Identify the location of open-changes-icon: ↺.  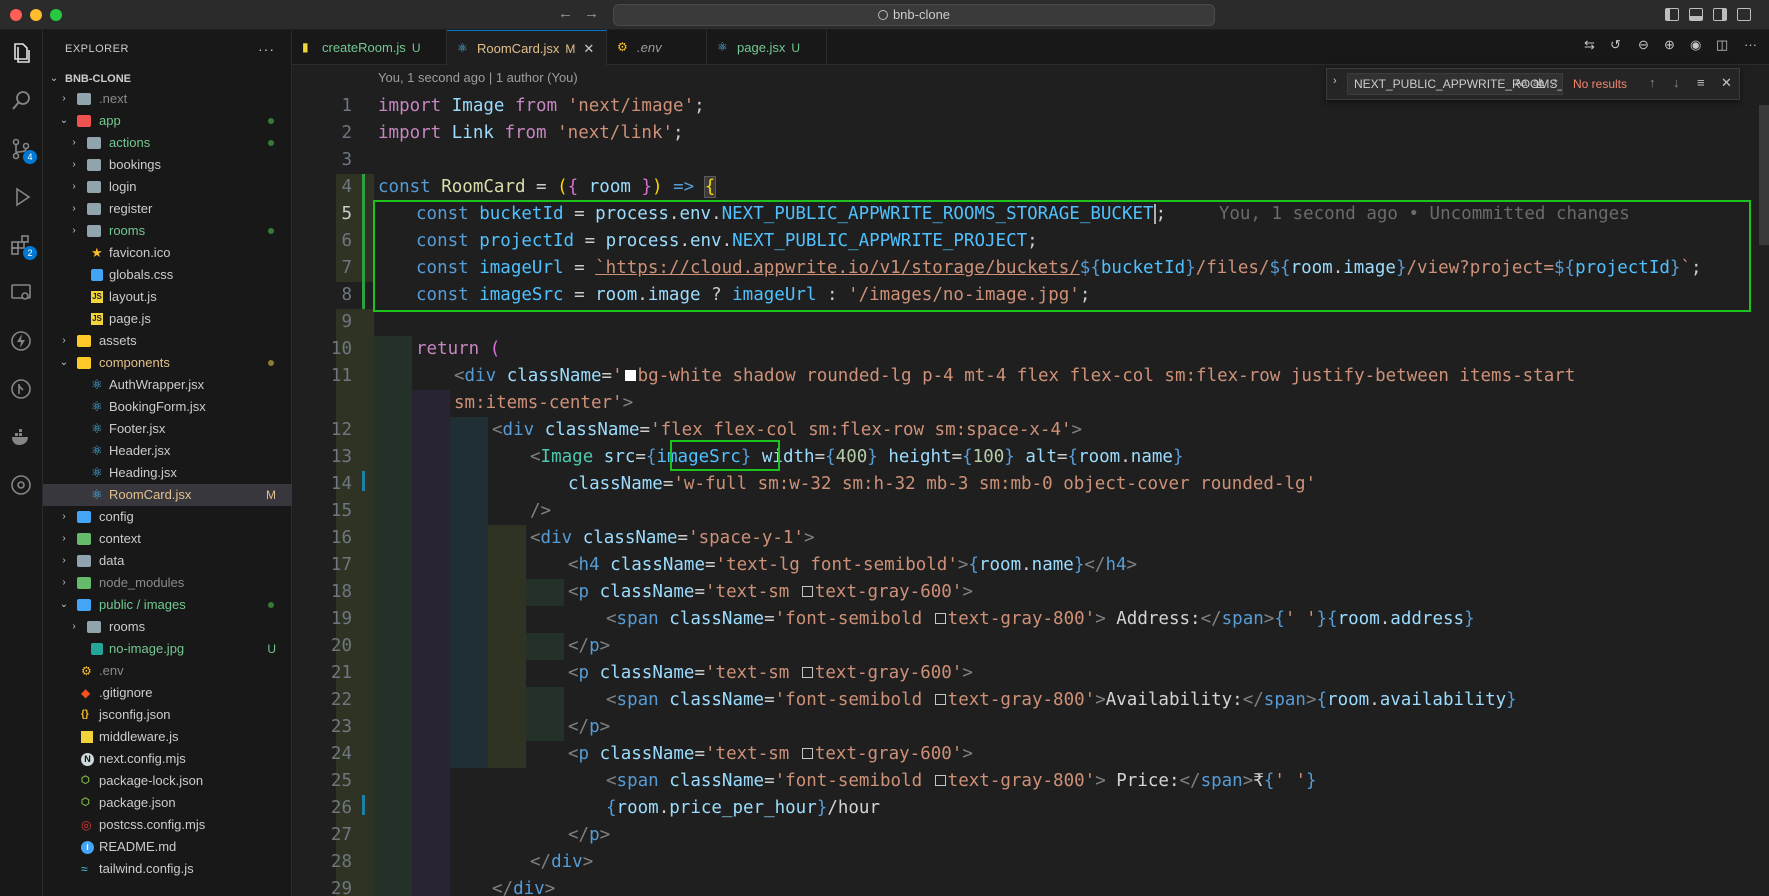
(1615, 45).